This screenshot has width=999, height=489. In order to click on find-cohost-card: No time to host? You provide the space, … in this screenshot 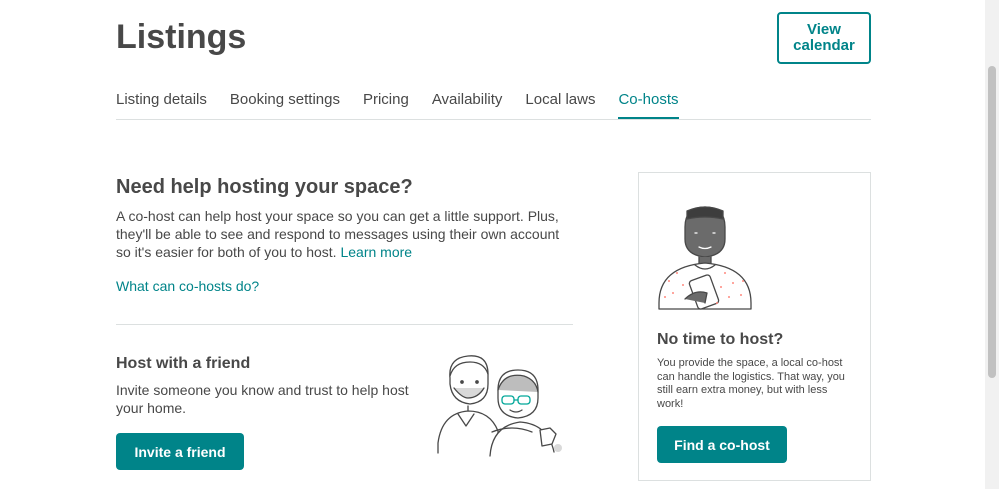, I will do `click(754, 326)`.